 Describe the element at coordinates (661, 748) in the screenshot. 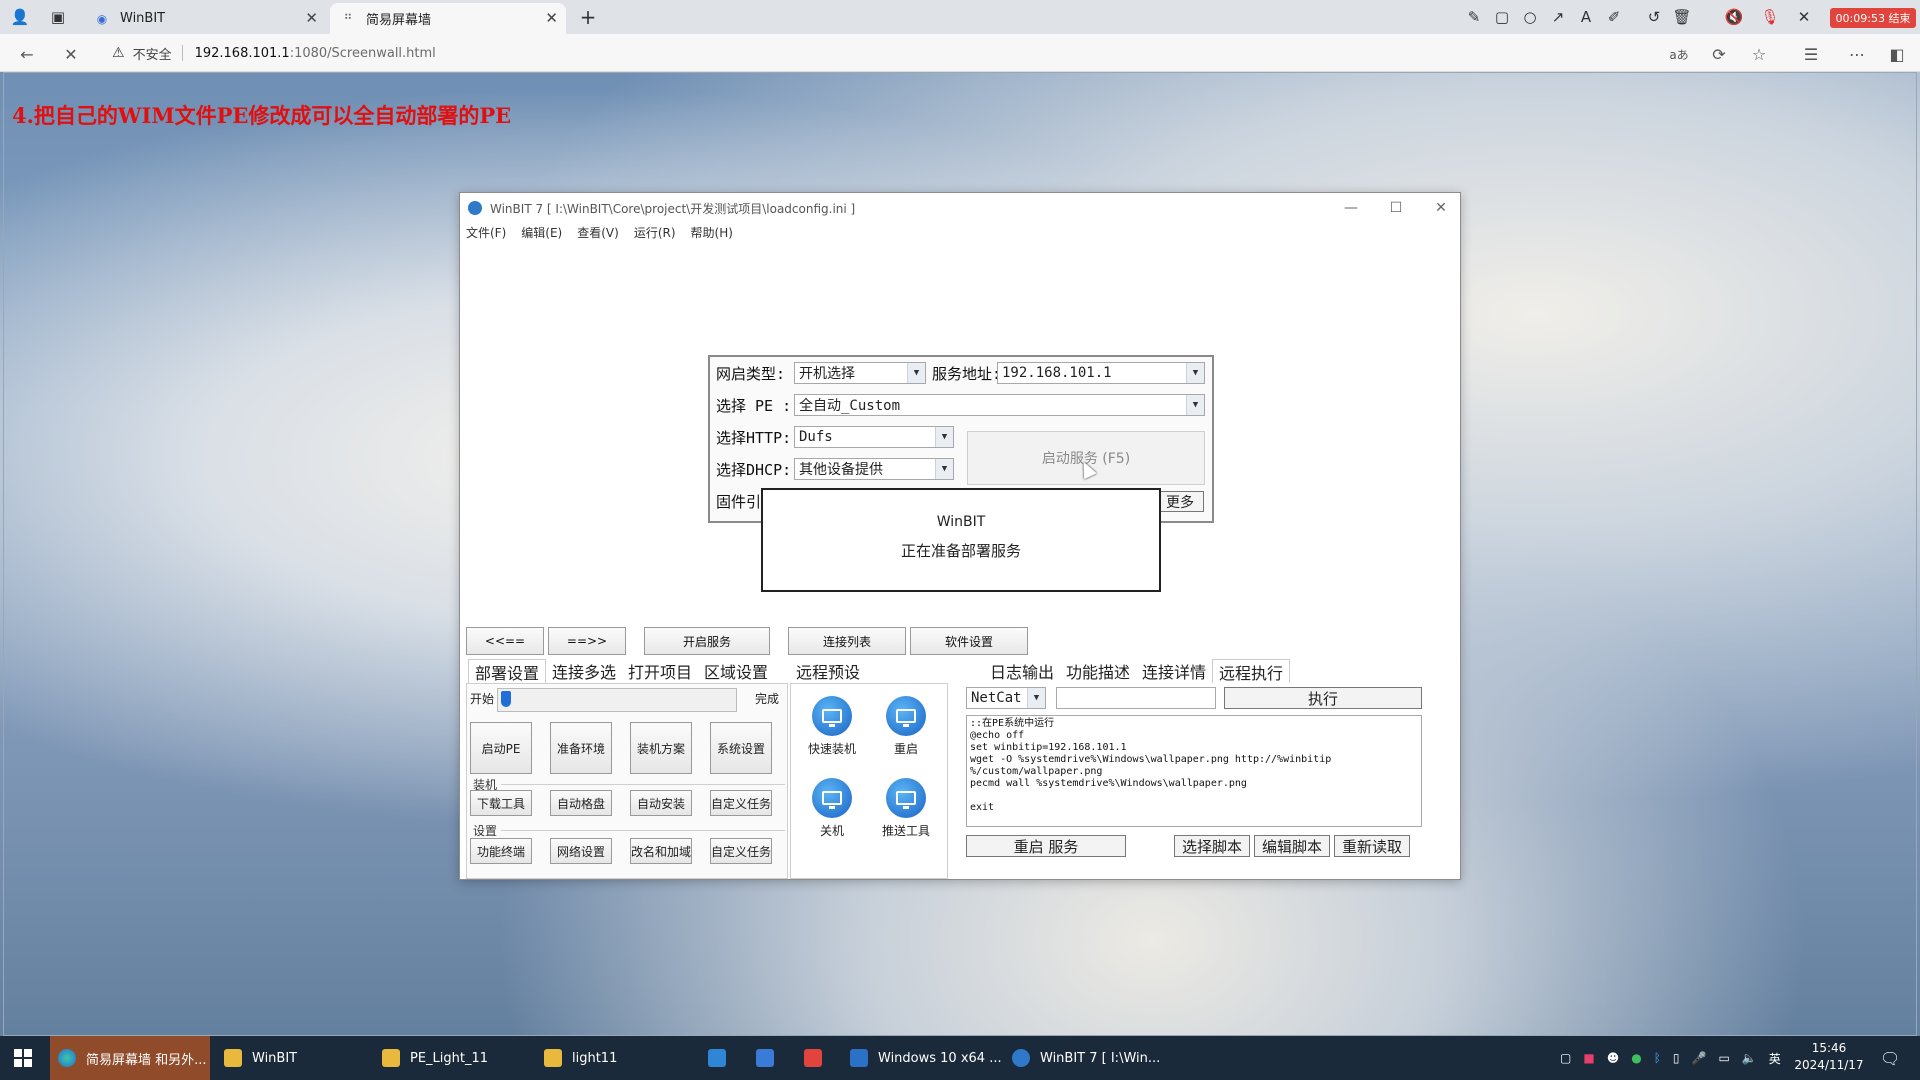

I see `install-plan-button: 装机方案` at that location.